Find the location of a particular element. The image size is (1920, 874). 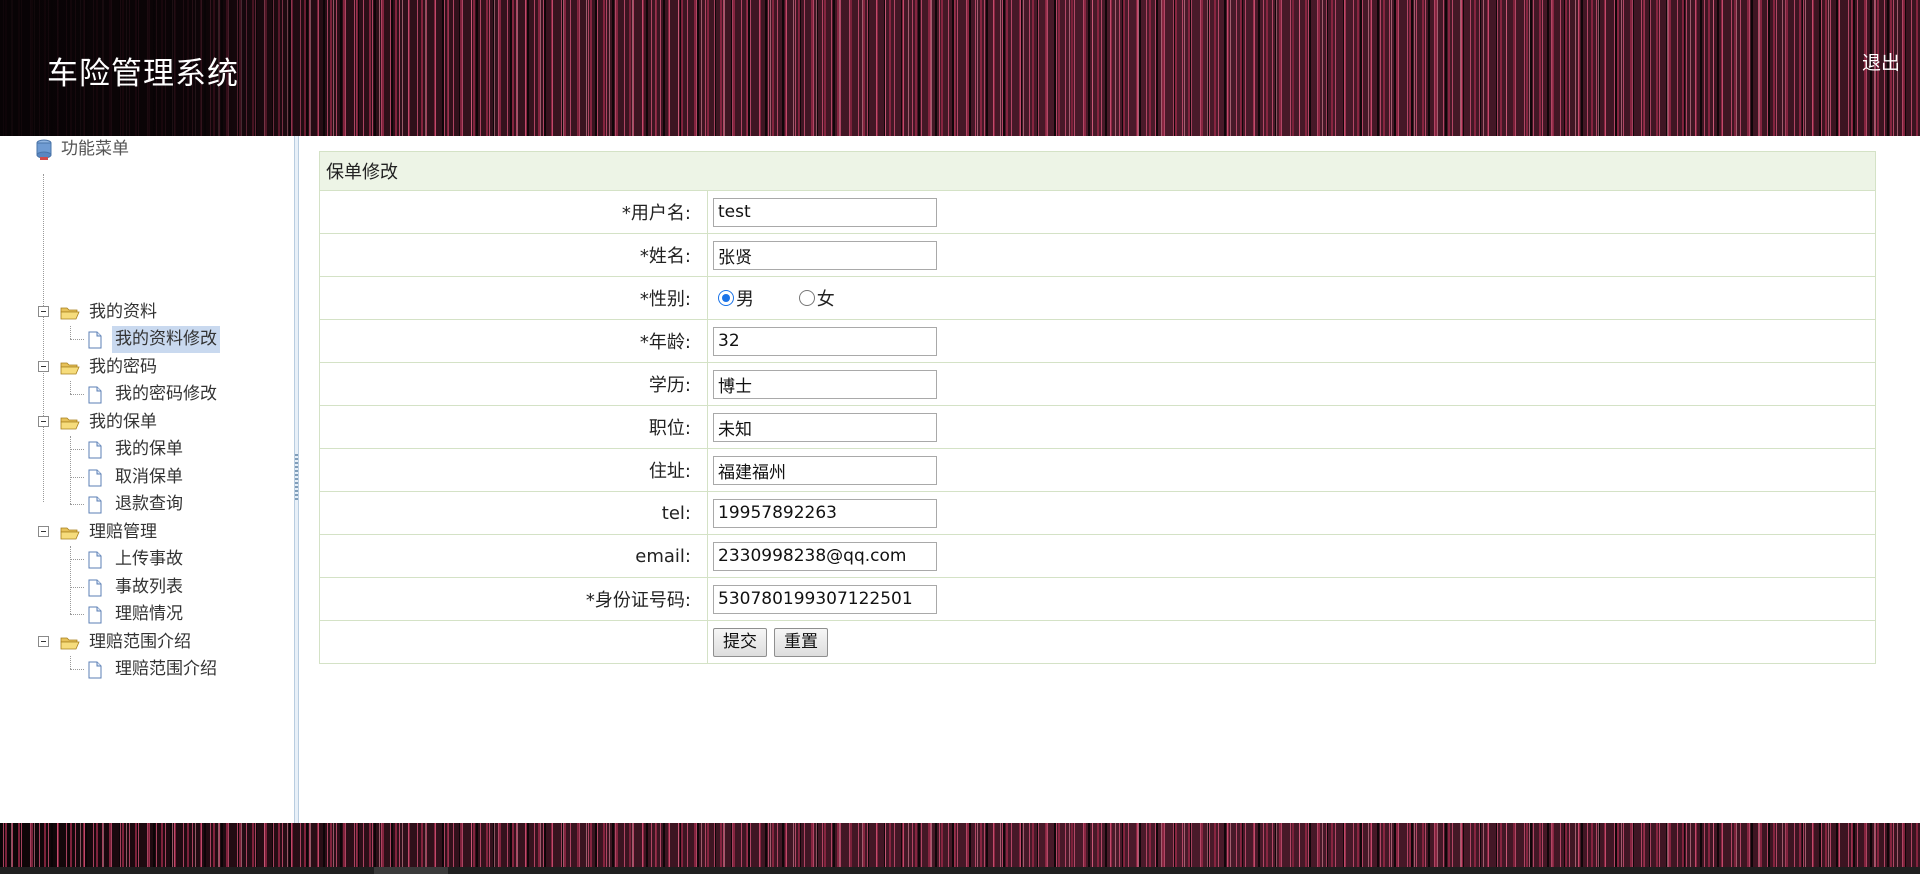

tree-group-label: 我的资料 is located at coordinates (123, 312).